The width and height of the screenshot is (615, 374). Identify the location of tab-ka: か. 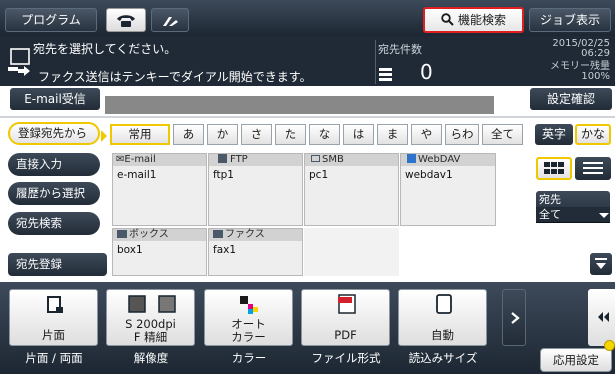
(222, 134).